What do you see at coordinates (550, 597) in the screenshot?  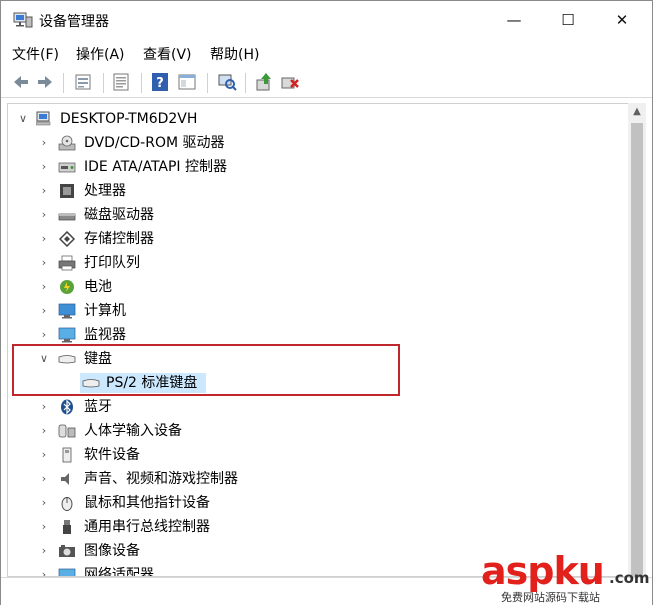 I see `watermark-subtitle: 免费网站源码下载站` at bounding box center [550, 597].